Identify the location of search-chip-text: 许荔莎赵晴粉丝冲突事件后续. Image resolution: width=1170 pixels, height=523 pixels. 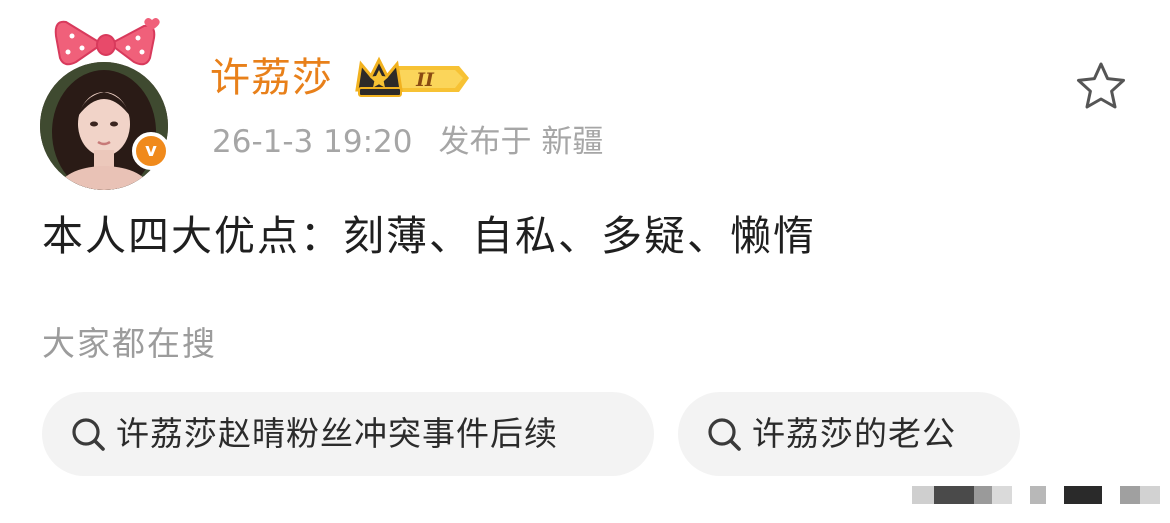
(337, 433).